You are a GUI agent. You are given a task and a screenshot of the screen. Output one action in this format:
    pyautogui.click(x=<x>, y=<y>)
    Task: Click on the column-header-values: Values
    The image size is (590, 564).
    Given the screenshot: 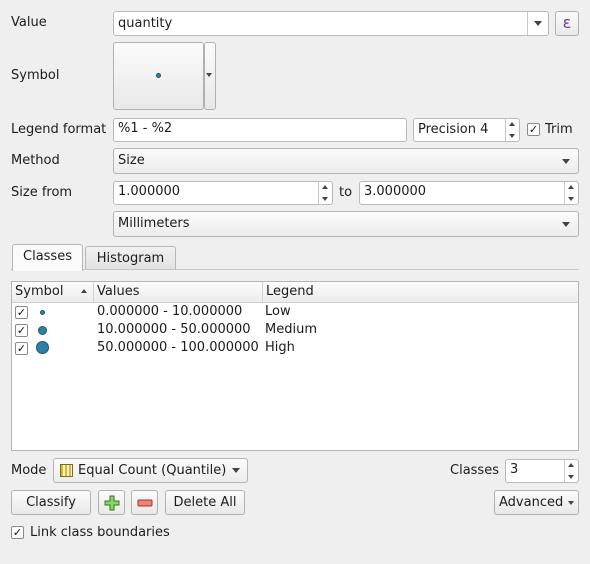 What is the action you would take?
    pyautogui.click(x=178, y=292)
    